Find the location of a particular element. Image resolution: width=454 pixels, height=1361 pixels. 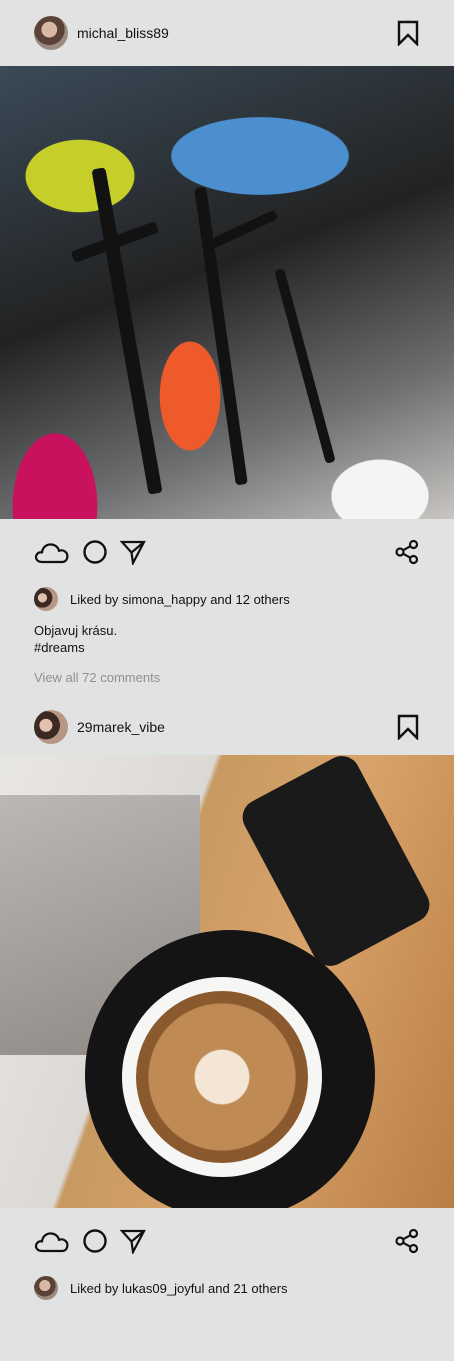

post-caption: Objavuj krásu. #dreams is located at coordinates (227, 634).